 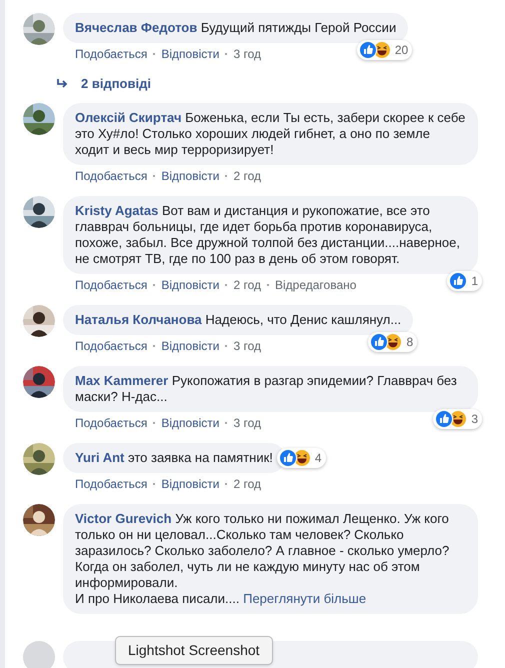 I want to click on view-replies-link: 2 відповіді, so click(x=116, y=84).